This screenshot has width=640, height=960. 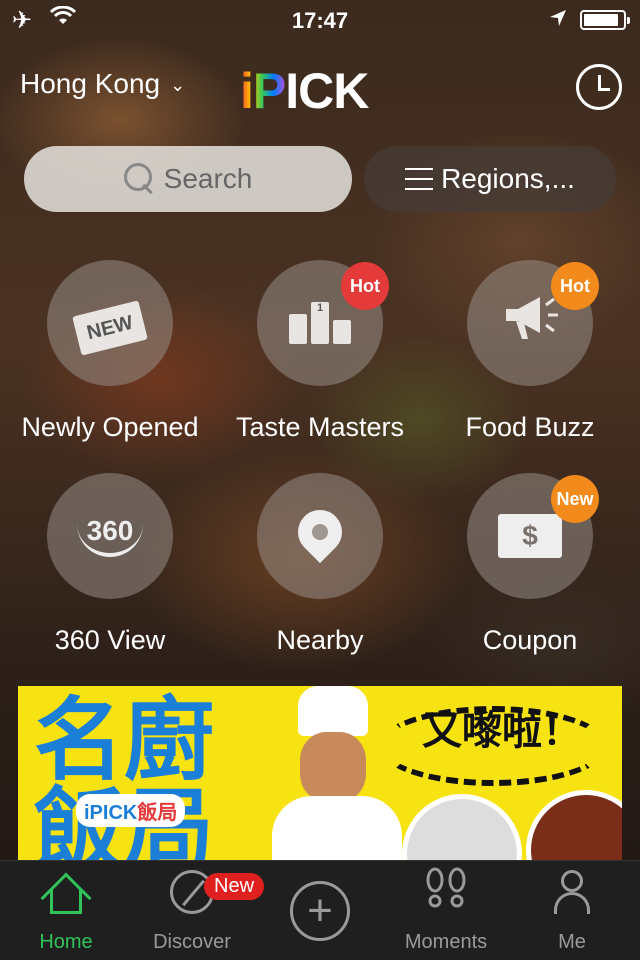 I want to click on location-arrow-icon, so click(x=558, y=21).